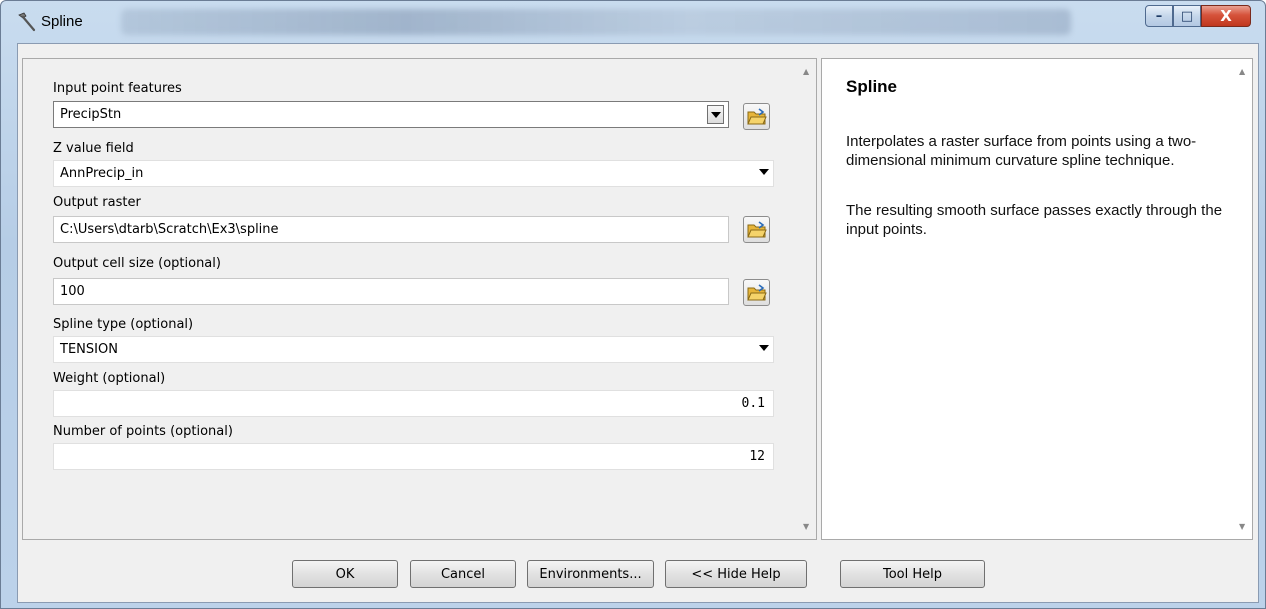  I want to click on maximize-button: □, so click(1187, 16).